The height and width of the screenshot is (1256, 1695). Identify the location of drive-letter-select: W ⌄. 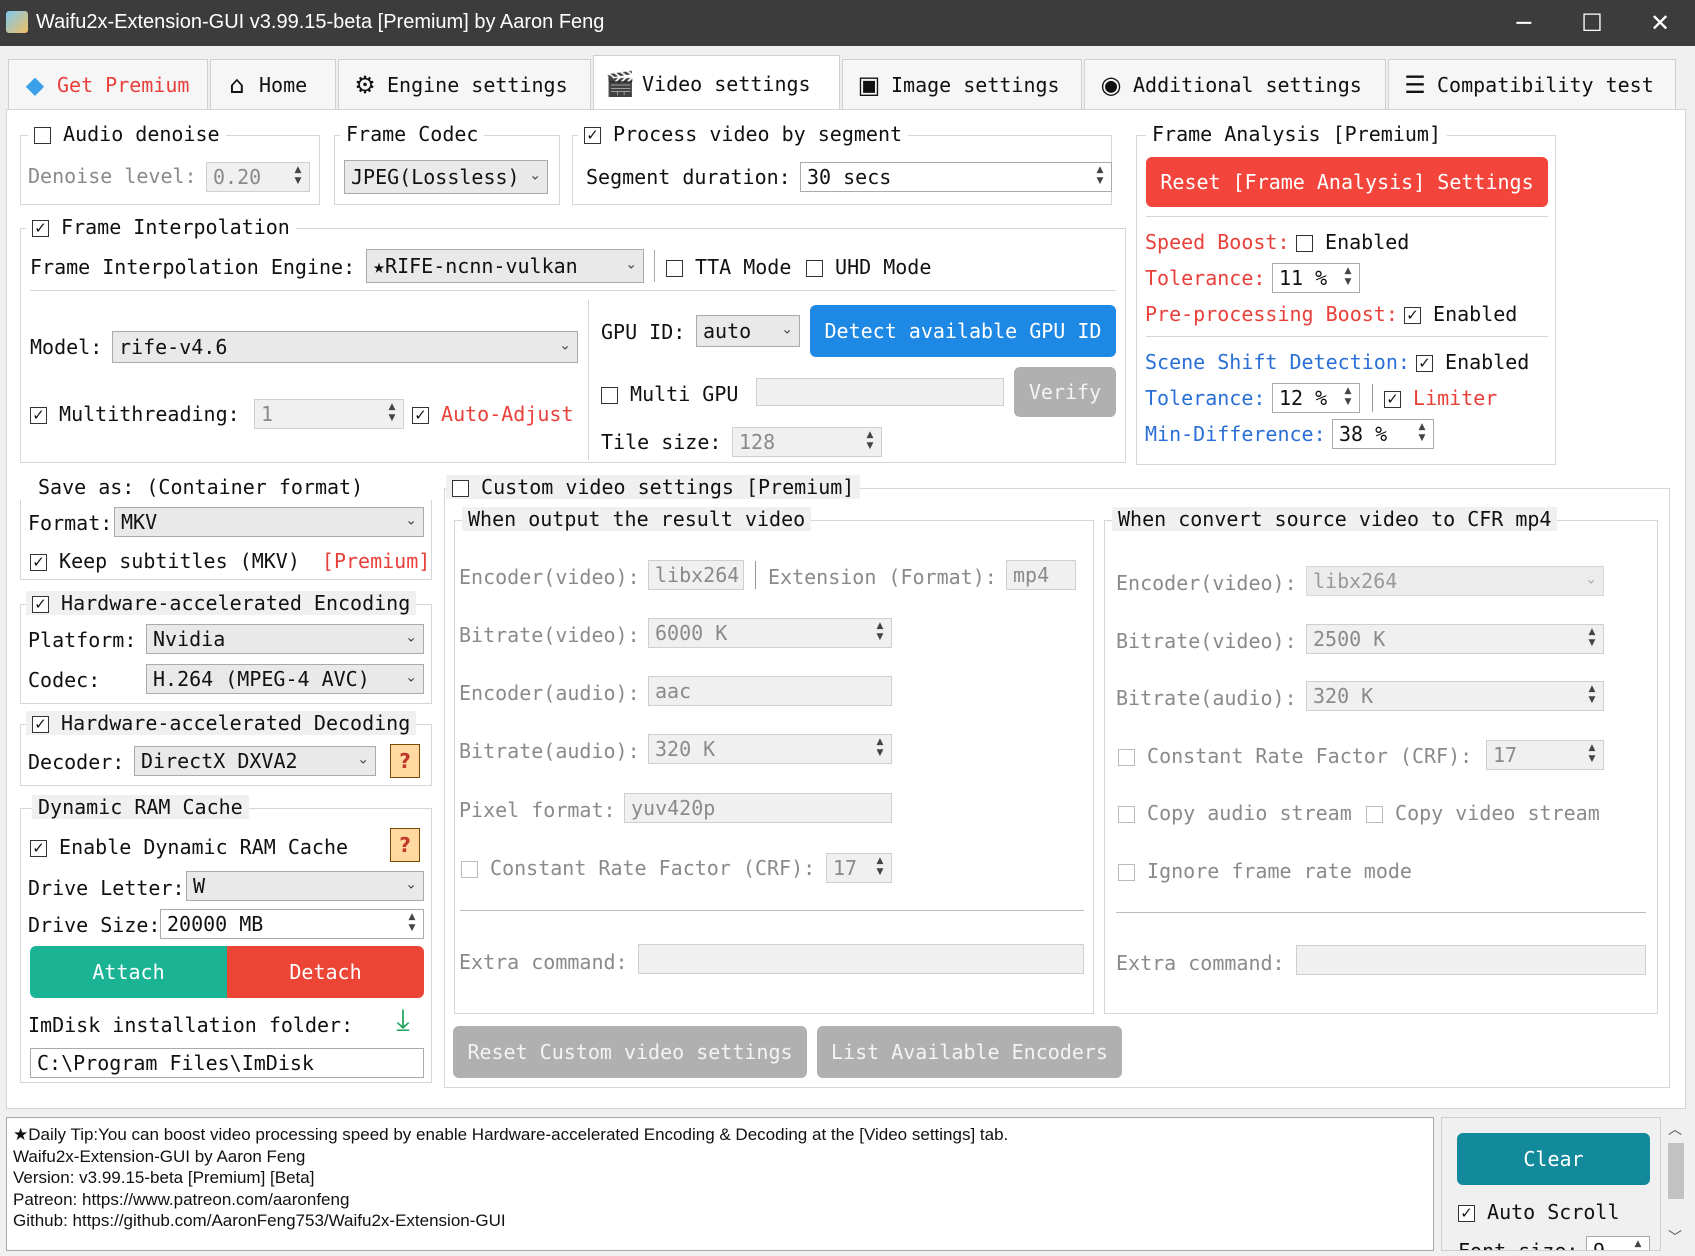
(305, 886).